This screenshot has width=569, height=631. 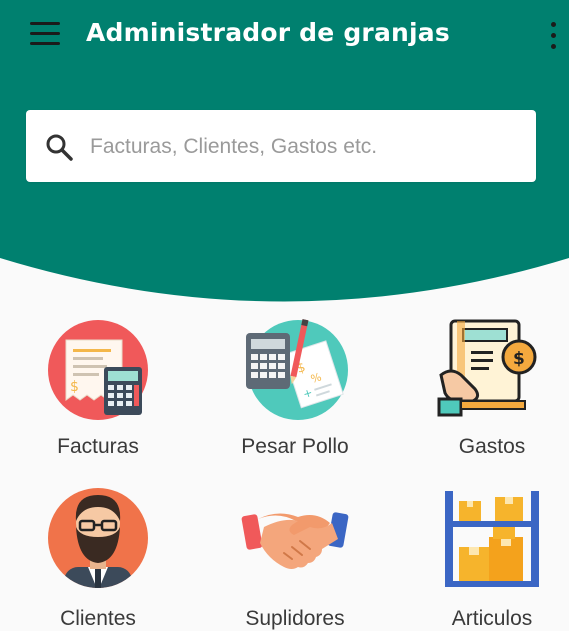 I want to click on module-label: Facturas, so click(x=98, y=446).